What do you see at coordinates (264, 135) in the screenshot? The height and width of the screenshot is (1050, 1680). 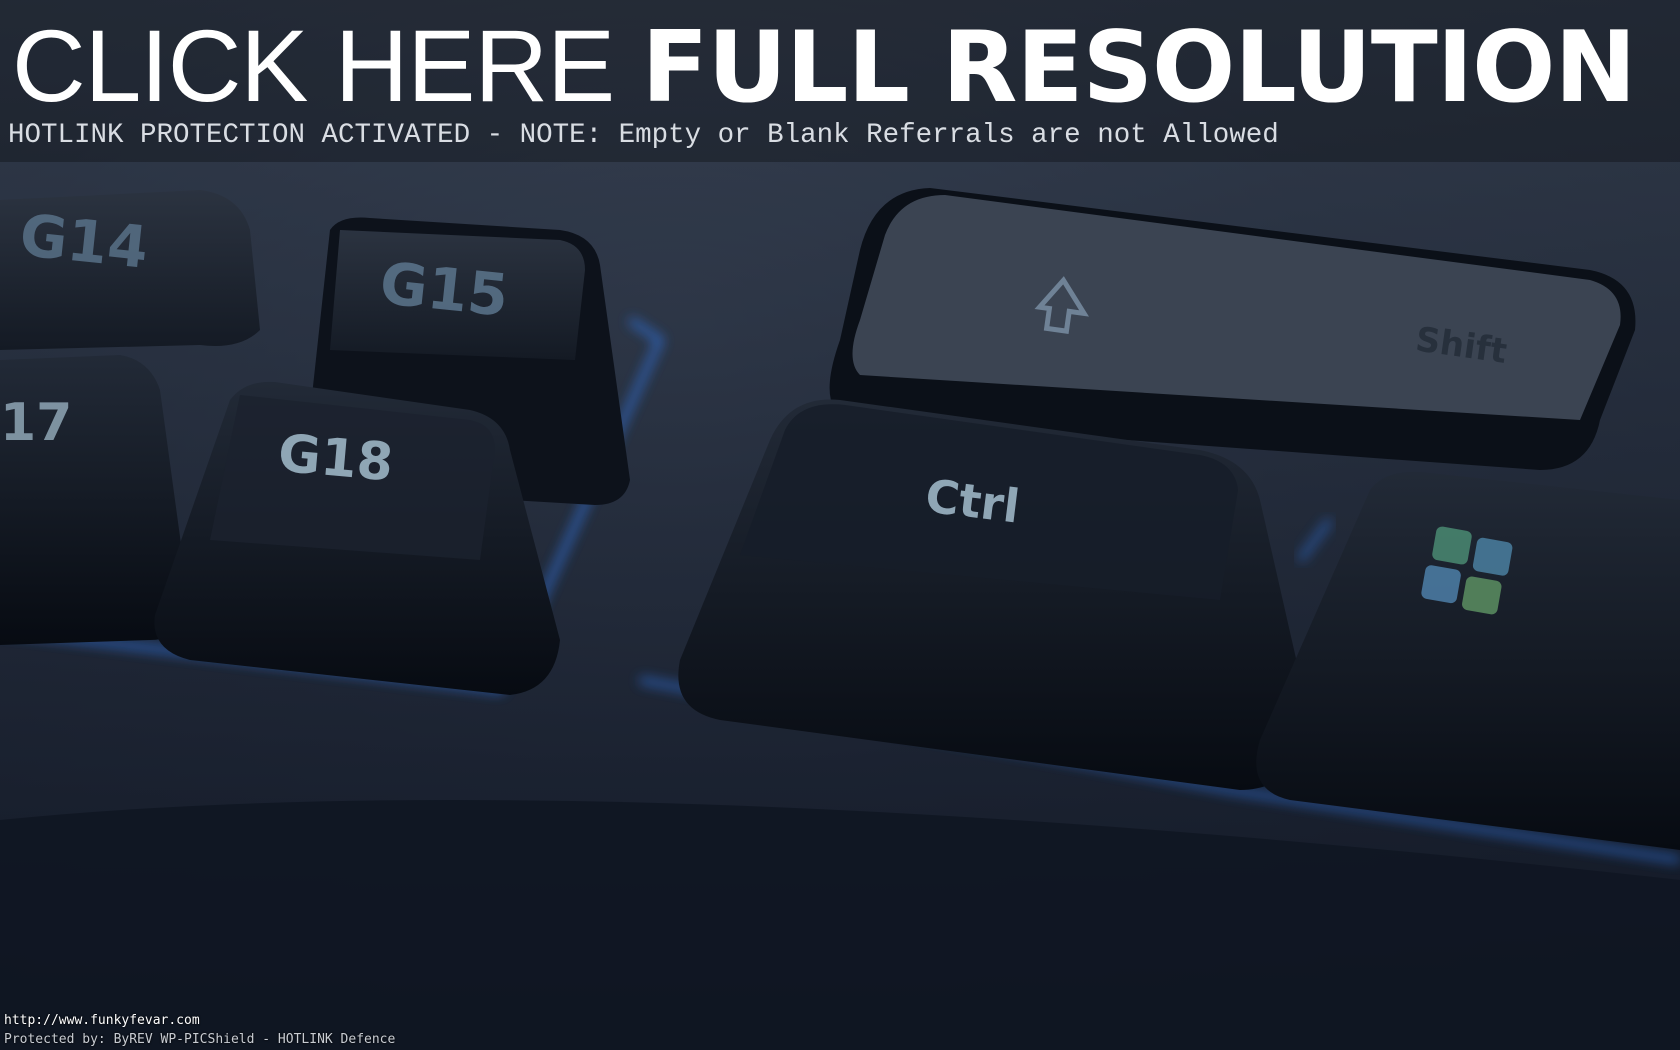 I see `notice-prefix: HOTLINK PROTECTION ACTIVATED -` at bounding box center [264, 135].